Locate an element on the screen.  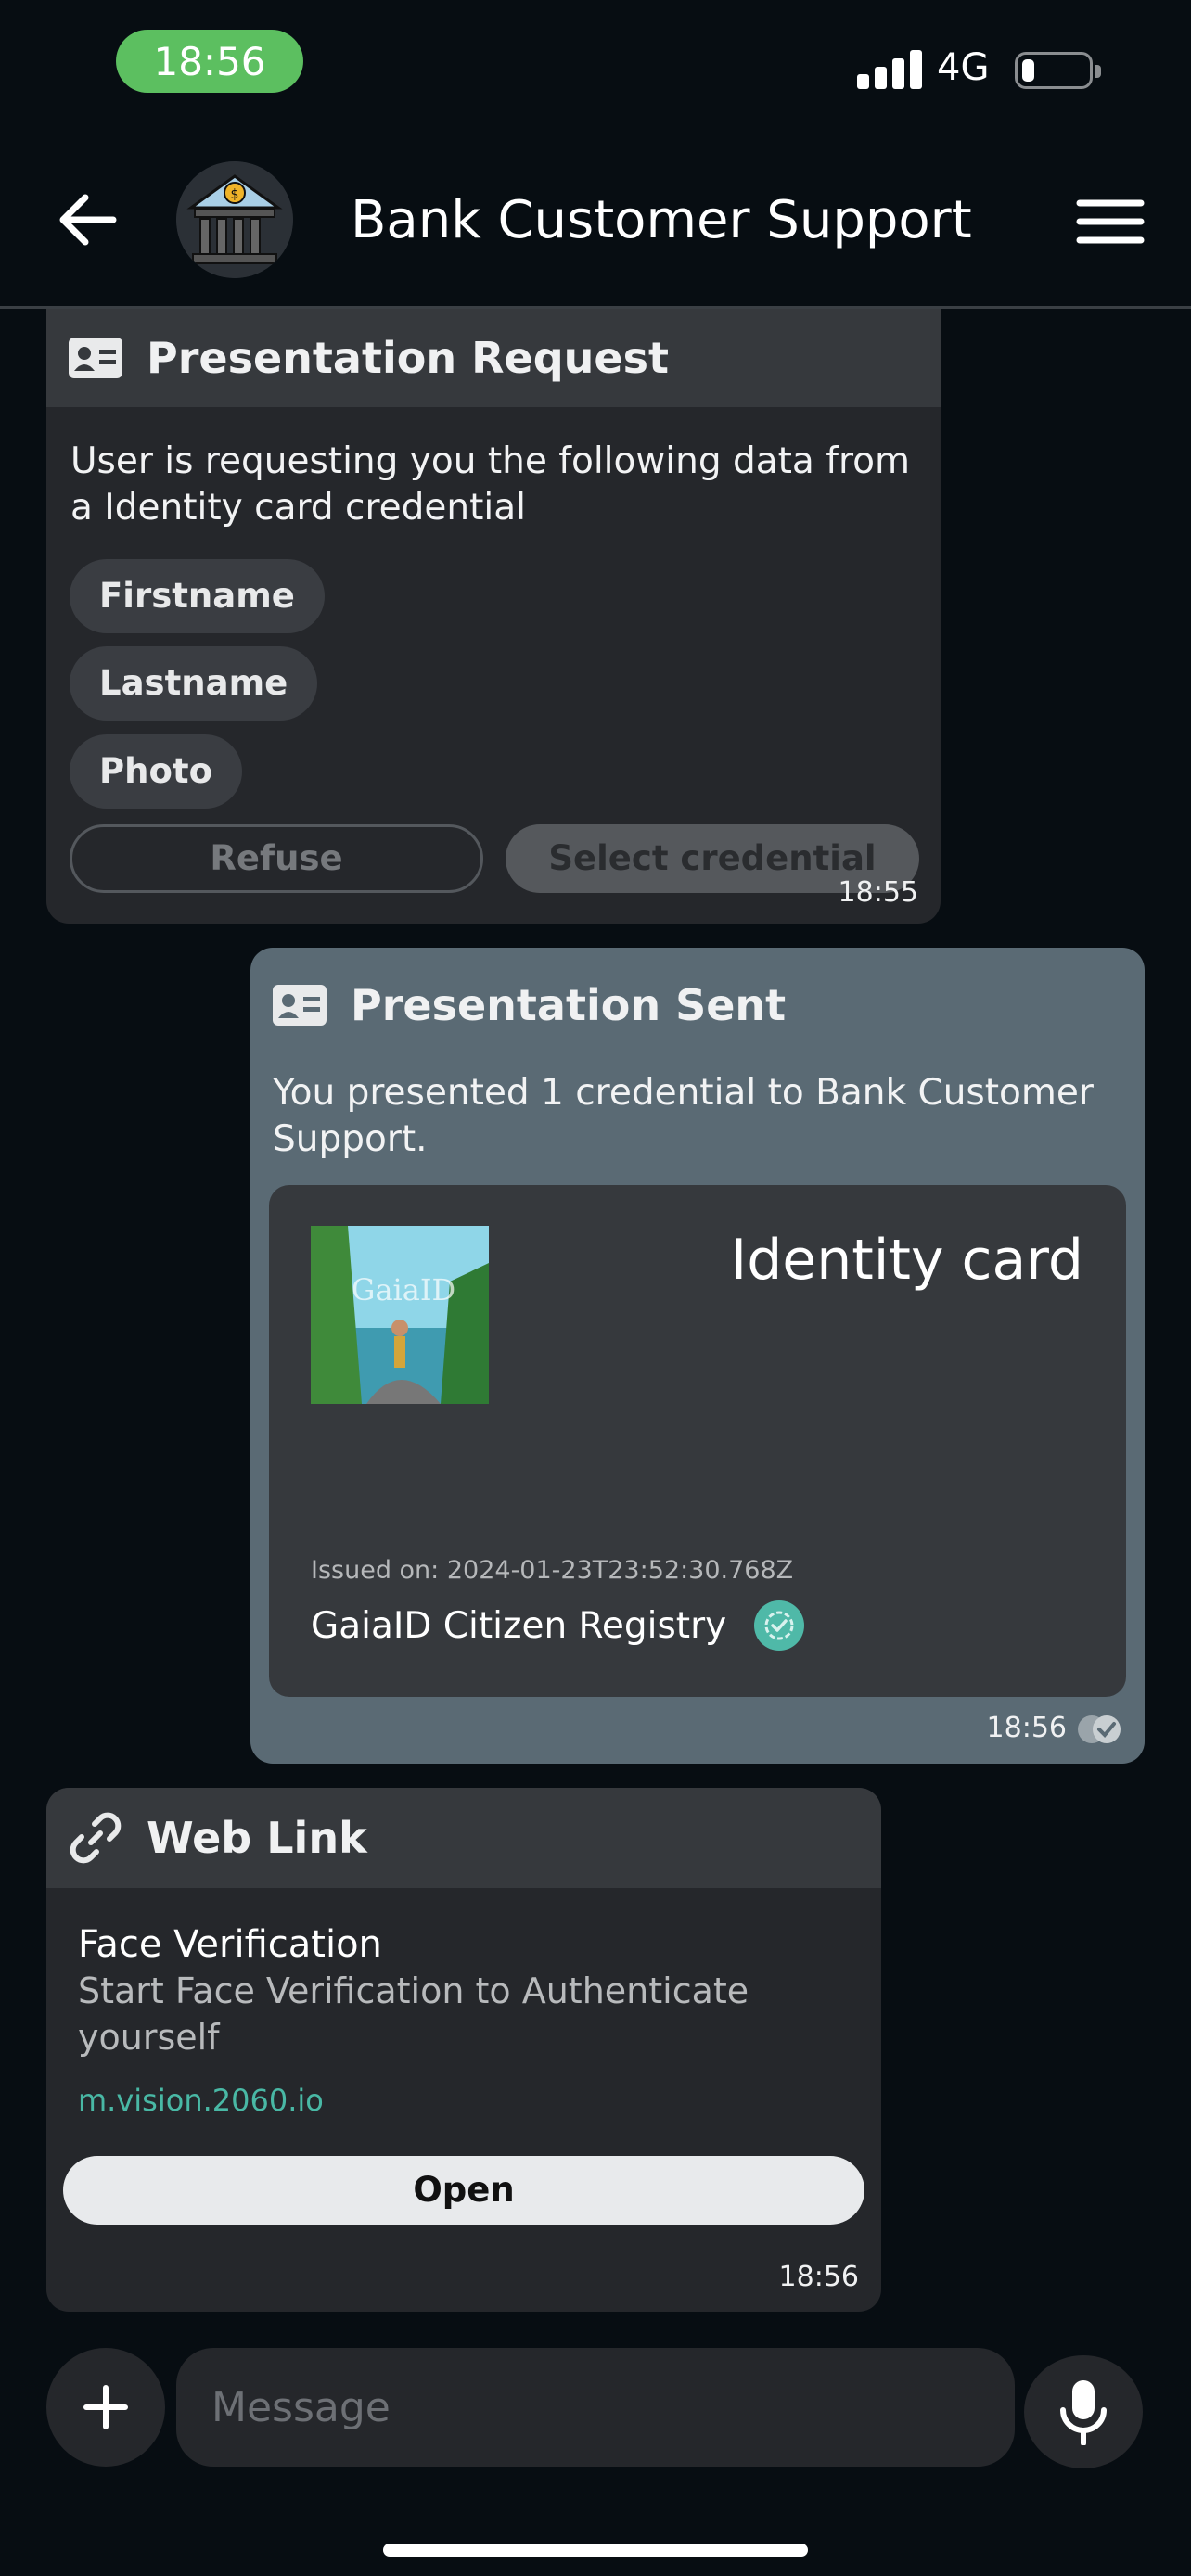
credential-image: GaiaID is located at coordinates (400, 1315).